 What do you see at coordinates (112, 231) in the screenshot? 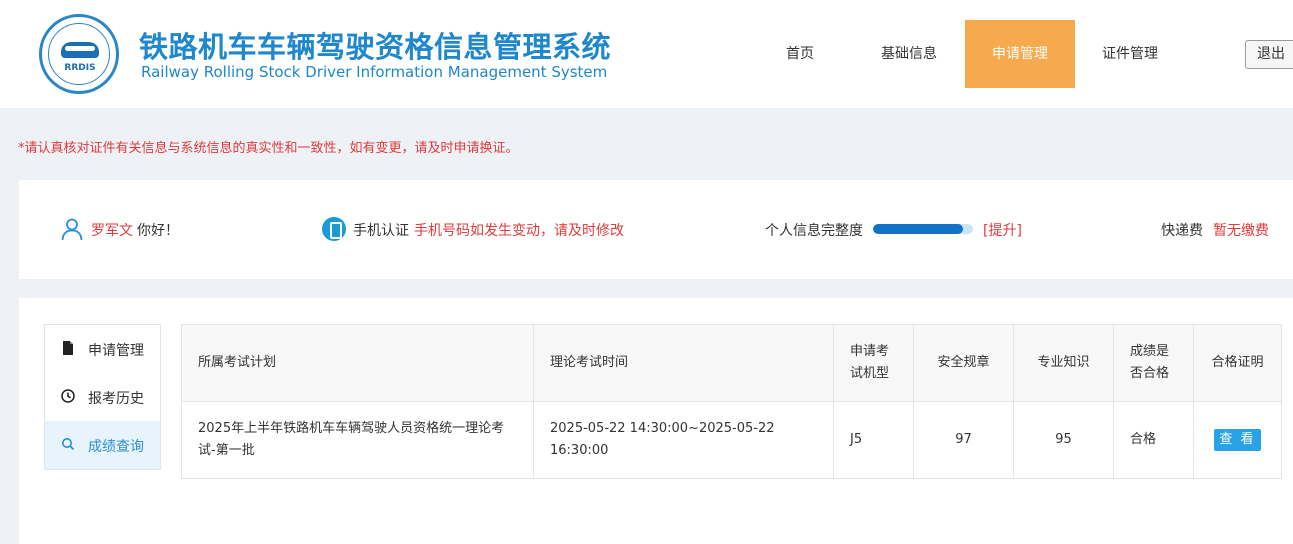
I see `user-name: 罗军文` at bounding box center [112, 231].